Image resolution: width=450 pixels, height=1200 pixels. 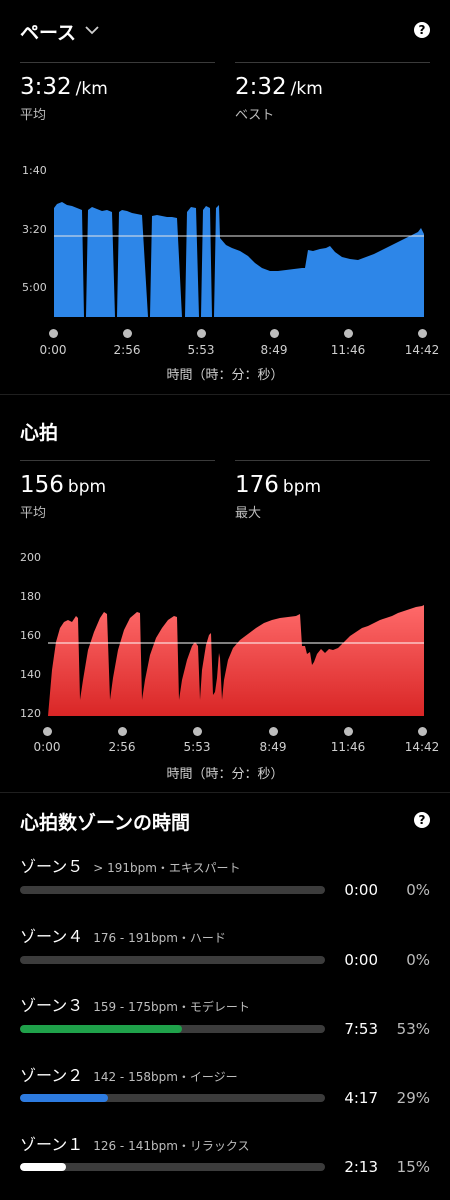 What do you see at coordinates (117, 460) in the screenshot?
I see `heart-avg-divider` at bounding box center [117, 460].